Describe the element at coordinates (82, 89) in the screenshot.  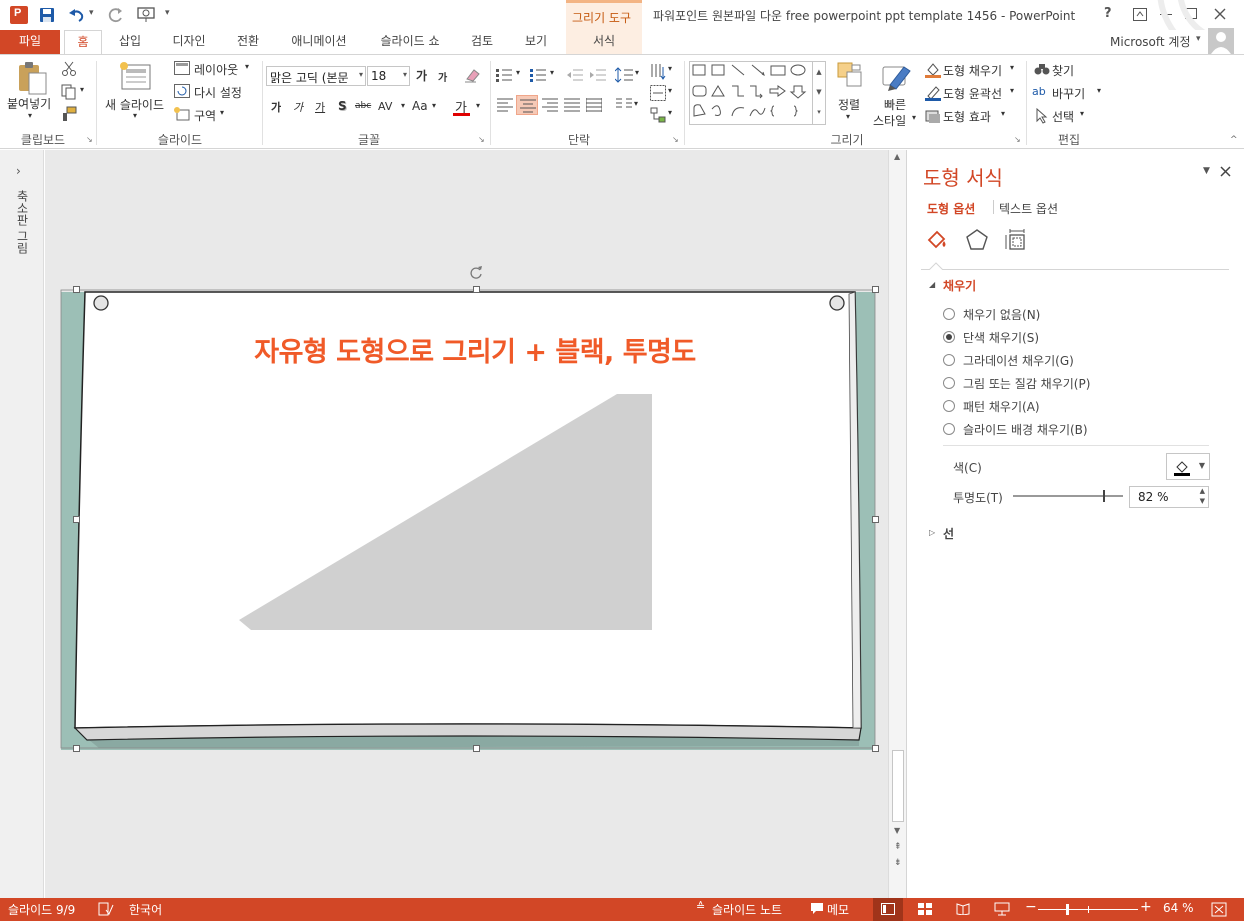
I see `copy-dropdown-icon: ▾` at that location.